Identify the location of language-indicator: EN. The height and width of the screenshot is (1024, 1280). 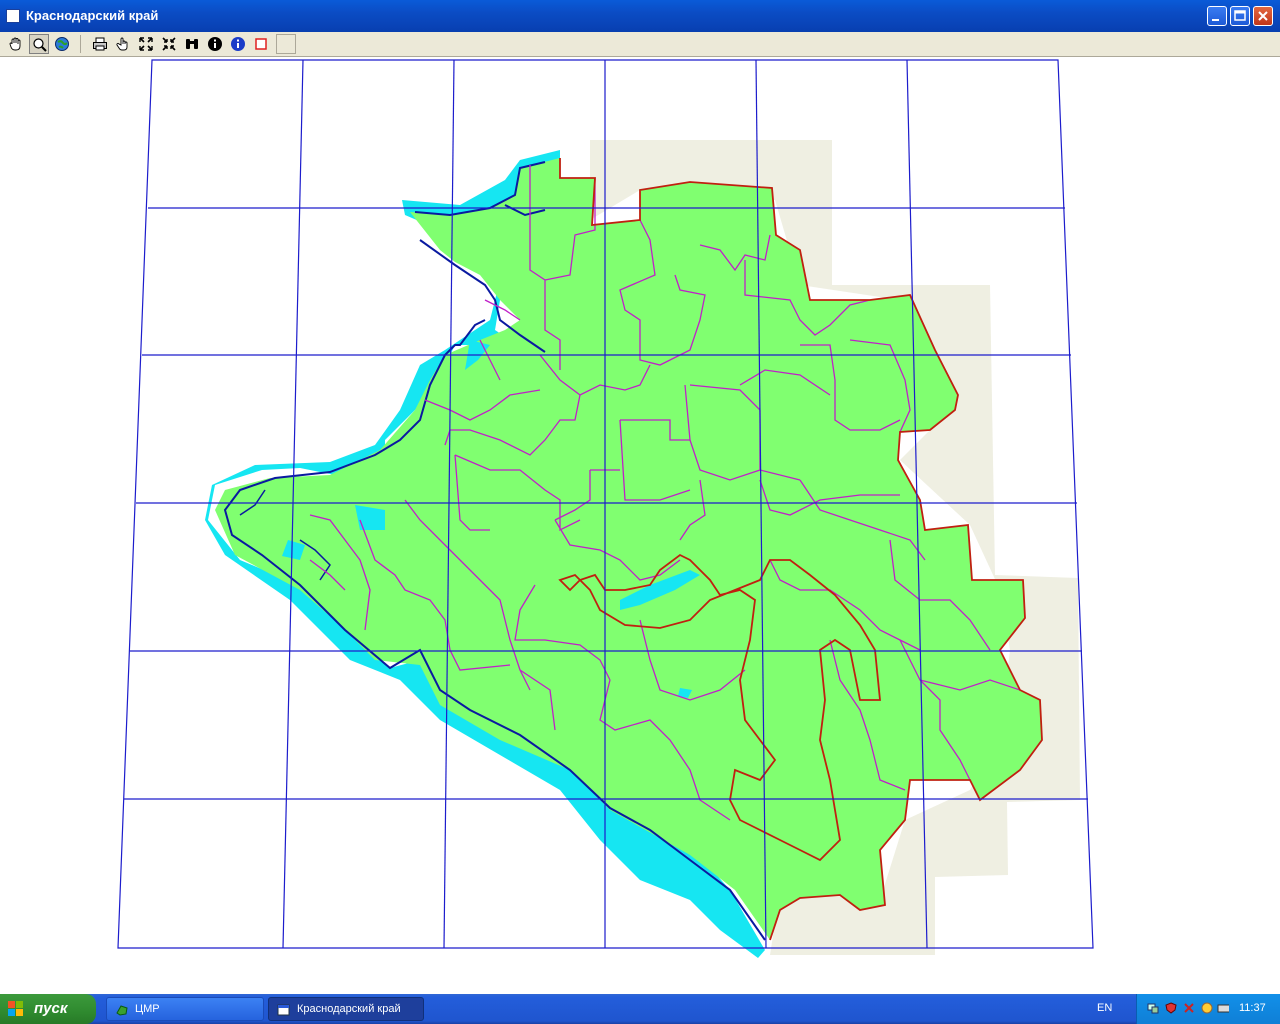
(1104, 1008).